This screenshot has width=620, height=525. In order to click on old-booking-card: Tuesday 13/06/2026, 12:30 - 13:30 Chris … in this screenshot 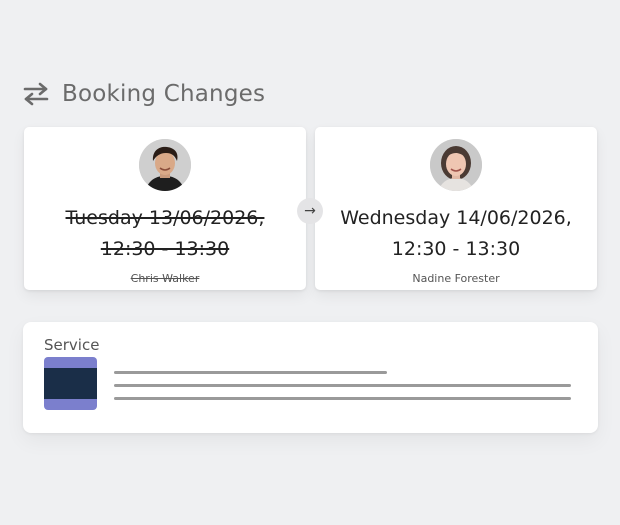, I will do `click(165, 208)`.